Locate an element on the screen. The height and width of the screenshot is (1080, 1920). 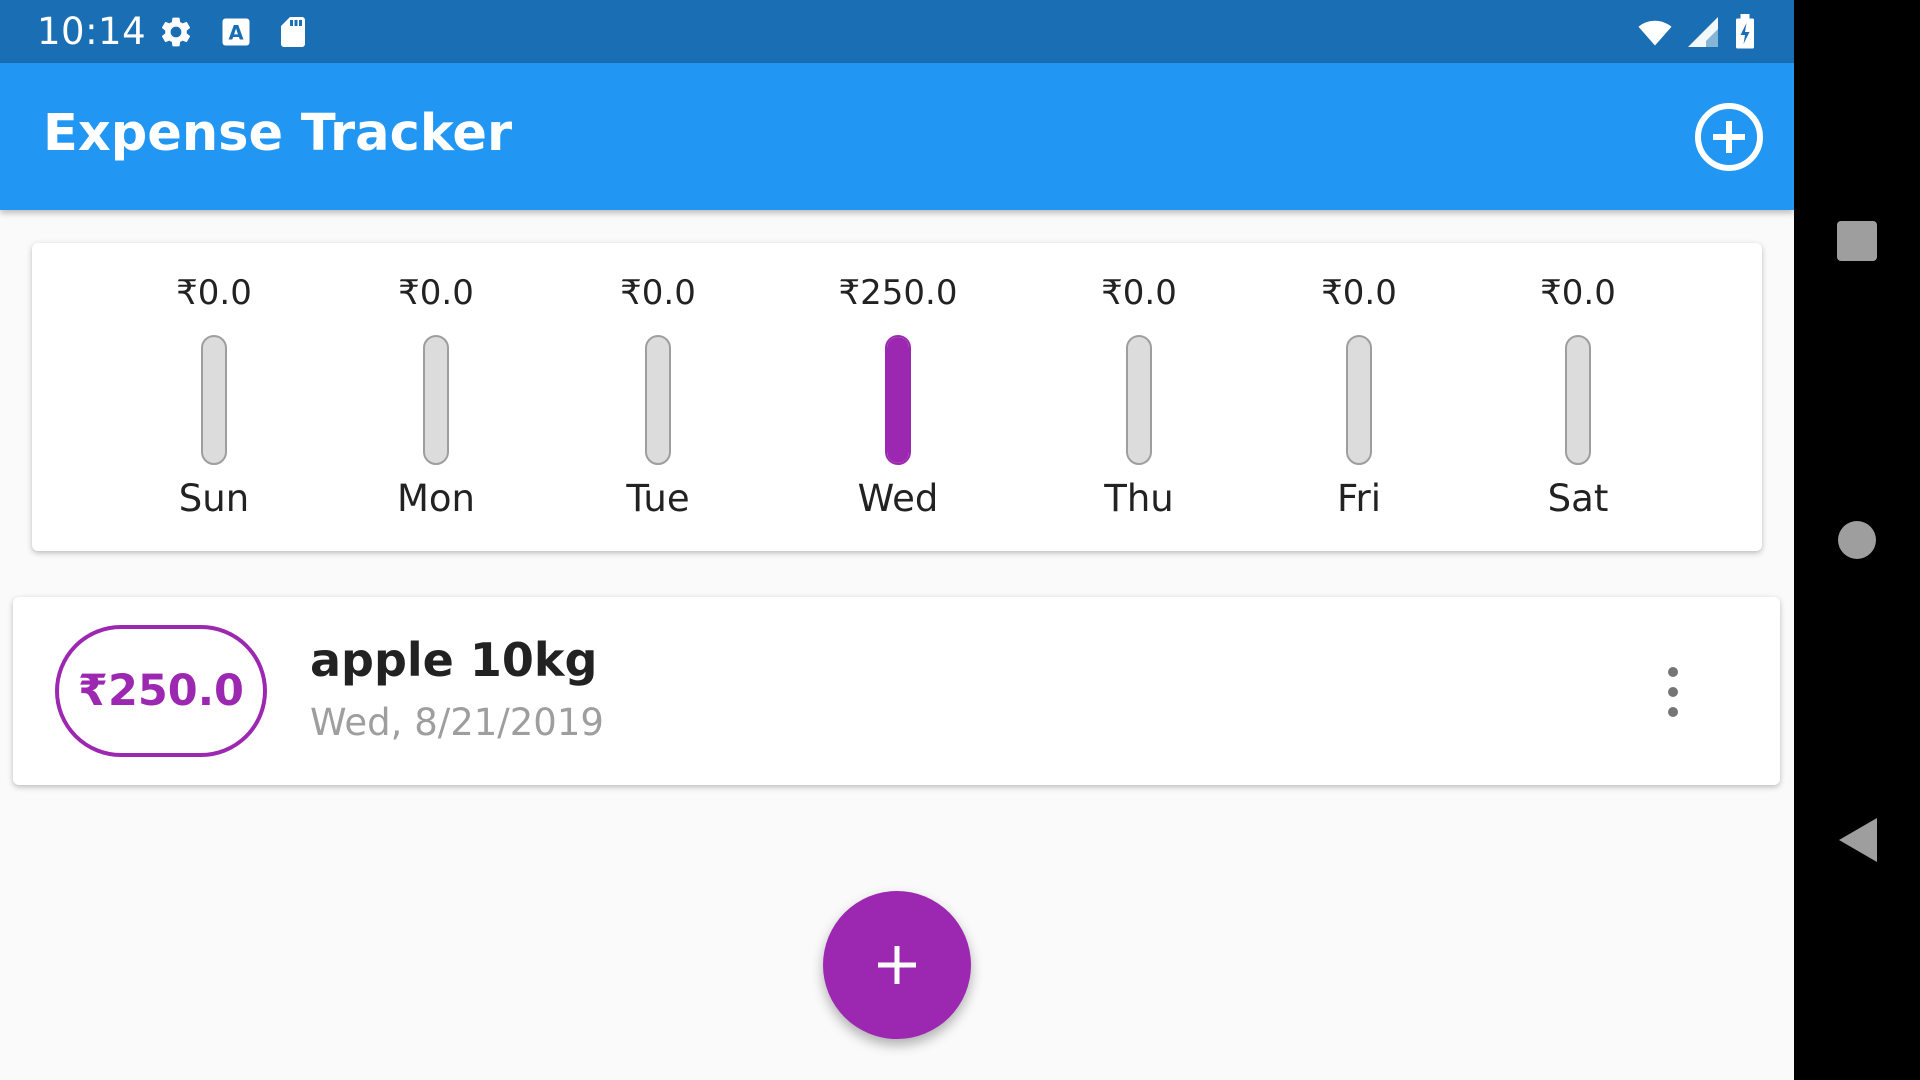
app-title: Expense Tracker is located at coordinates (278, 133).